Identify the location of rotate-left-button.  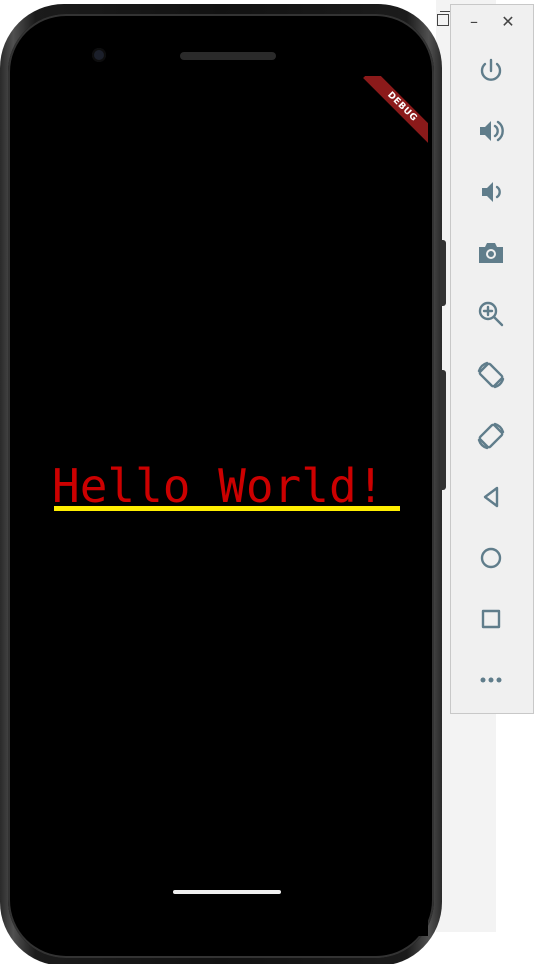
(491, 375).